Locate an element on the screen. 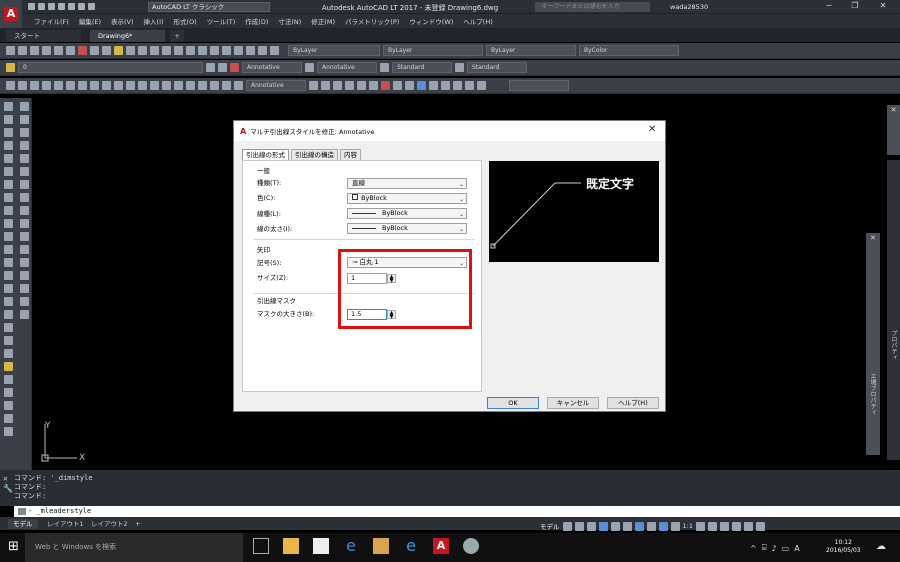 This screenshot has width=900, height=562. extend-icon is located at coordinates (24, 171).